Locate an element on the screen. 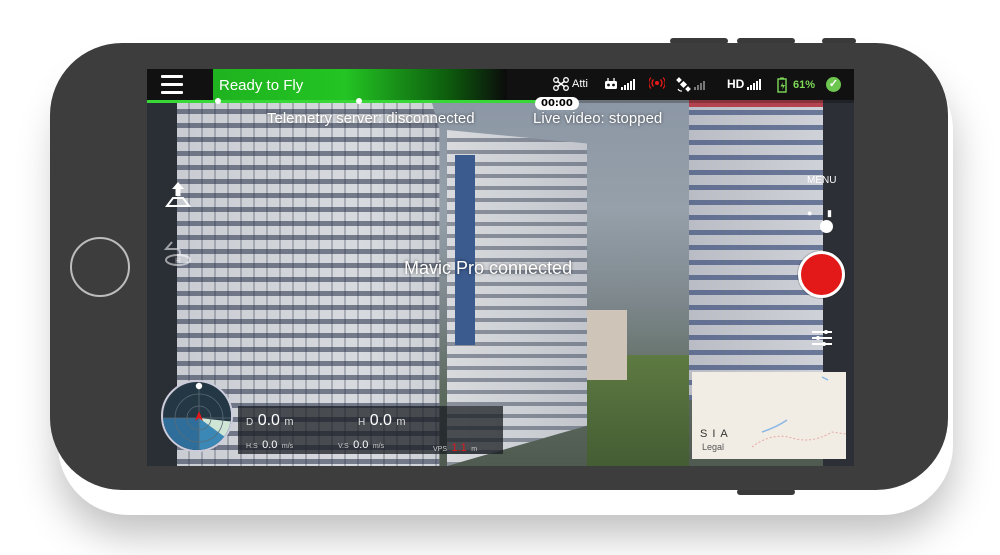 This screenshot has height=555, width=1000. flight-mode-label: Atti is located at coordinates (580, 84).